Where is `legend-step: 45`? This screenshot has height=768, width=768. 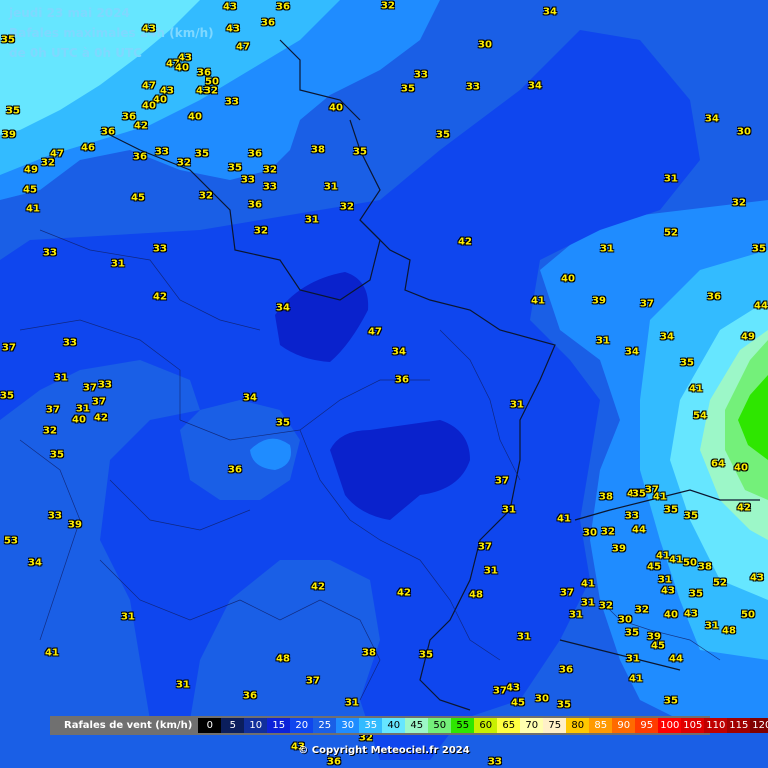
legend-step: 45 is located at coordinates (417, 725).